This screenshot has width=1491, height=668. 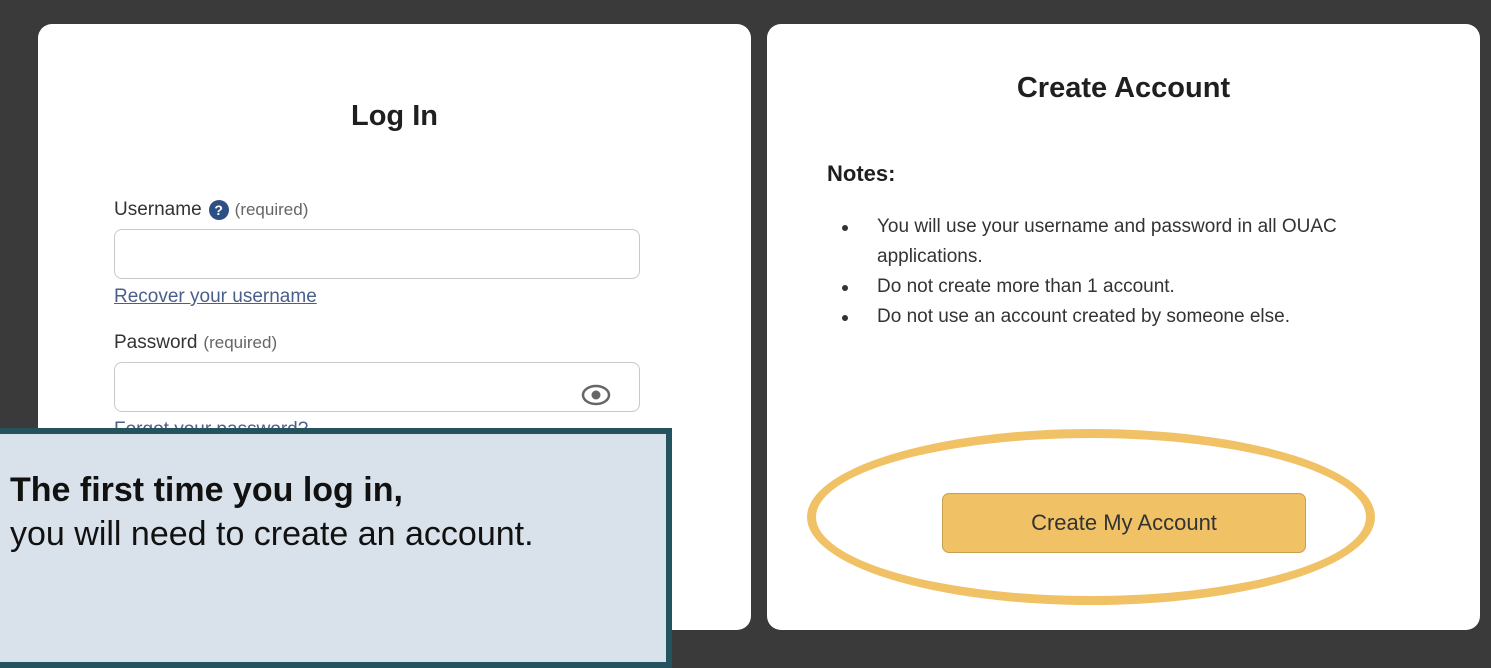 What do you see at coordinates (377, 387) in the screenshot?
I see `password-input` at bounding box center [377, 387].